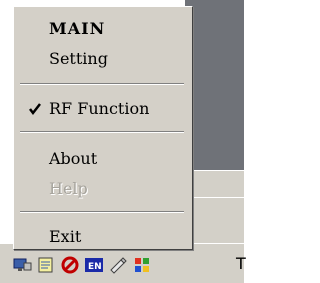 The width and height of the screenshot is (320, 283). I want to click on menu-item-label: MAIN, so click(77, 28).